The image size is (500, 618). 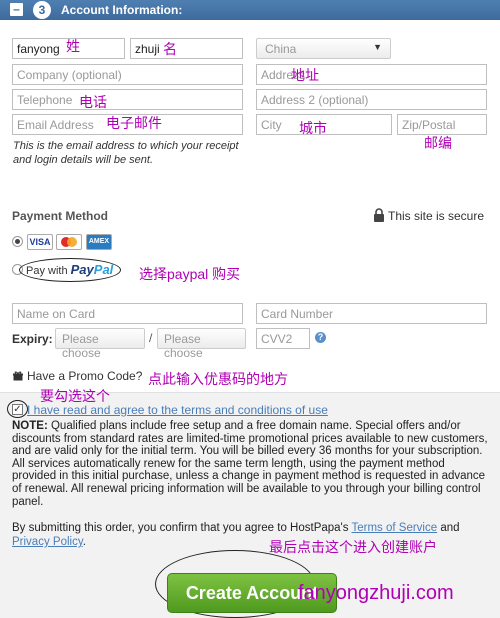 What do you see at coordinates (60, 216) in the screenshot?
I see `payment-method-title: Payment Method` at bounding box center [60, 216].